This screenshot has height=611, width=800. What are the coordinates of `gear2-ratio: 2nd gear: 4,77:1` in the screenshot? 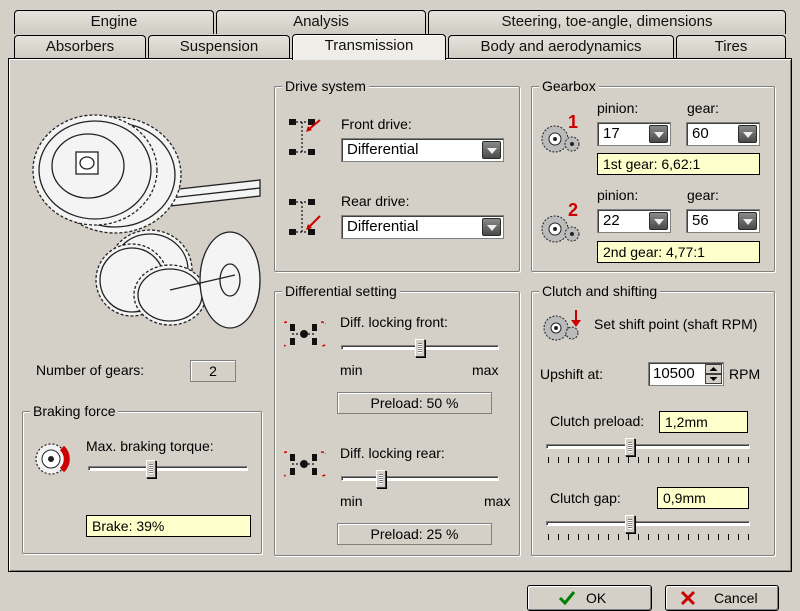 It's located at (678, 252).